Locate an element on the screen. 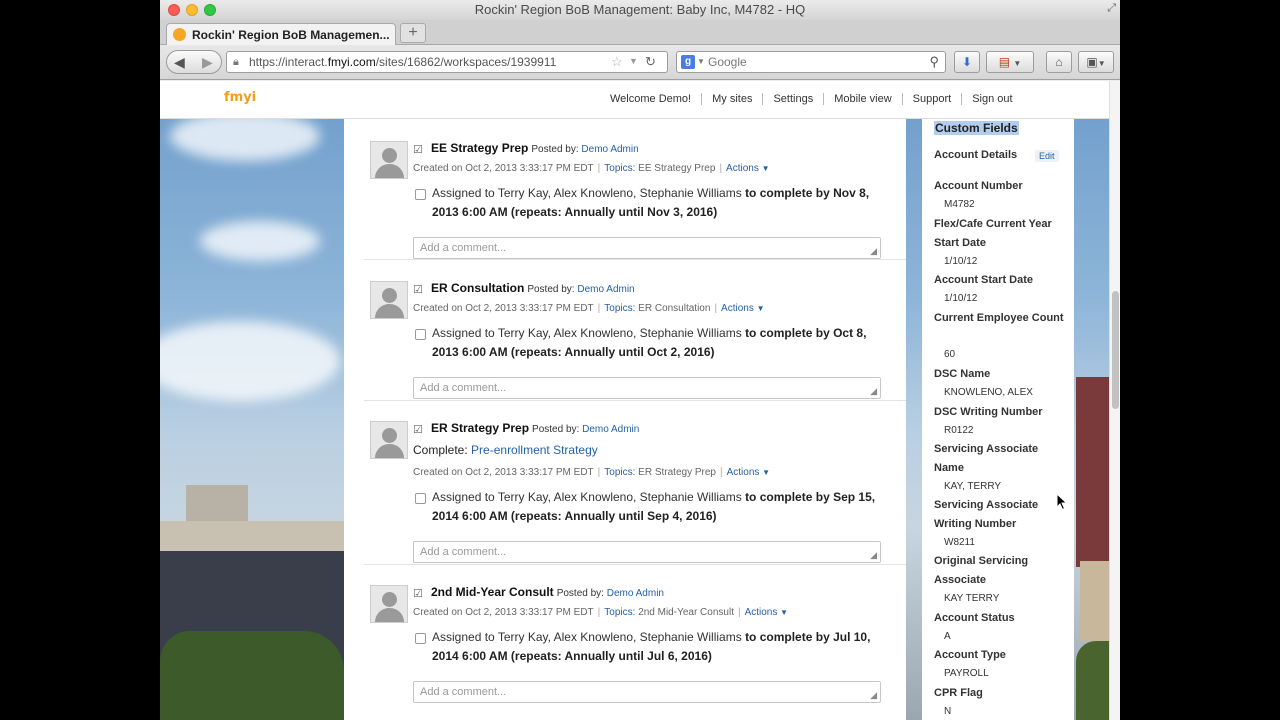 This screenshot has width=1280, height=720. post-title-line: EE Strategy Prep Posted by: Demo Admin is located at coordinates (535, 148).